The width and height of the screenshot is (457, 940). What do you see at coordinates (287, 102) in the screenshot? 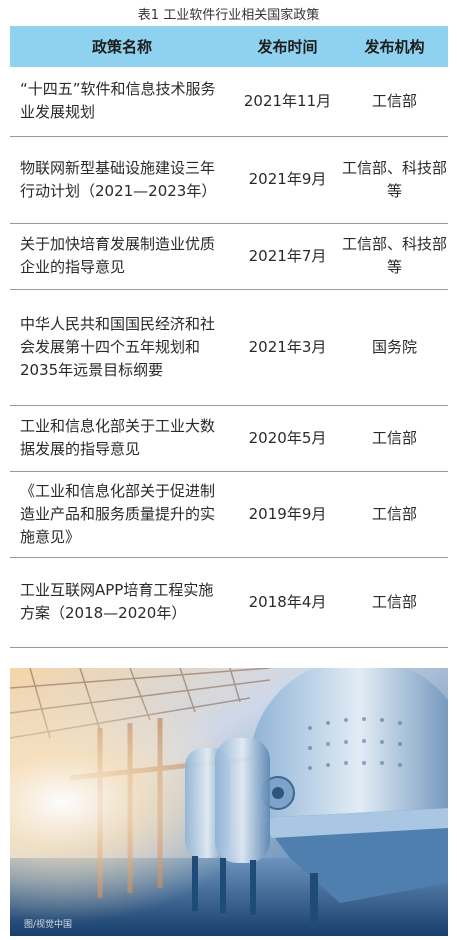
I see `release-date-cell: 2021年11月` at bounding box center [287, 102].